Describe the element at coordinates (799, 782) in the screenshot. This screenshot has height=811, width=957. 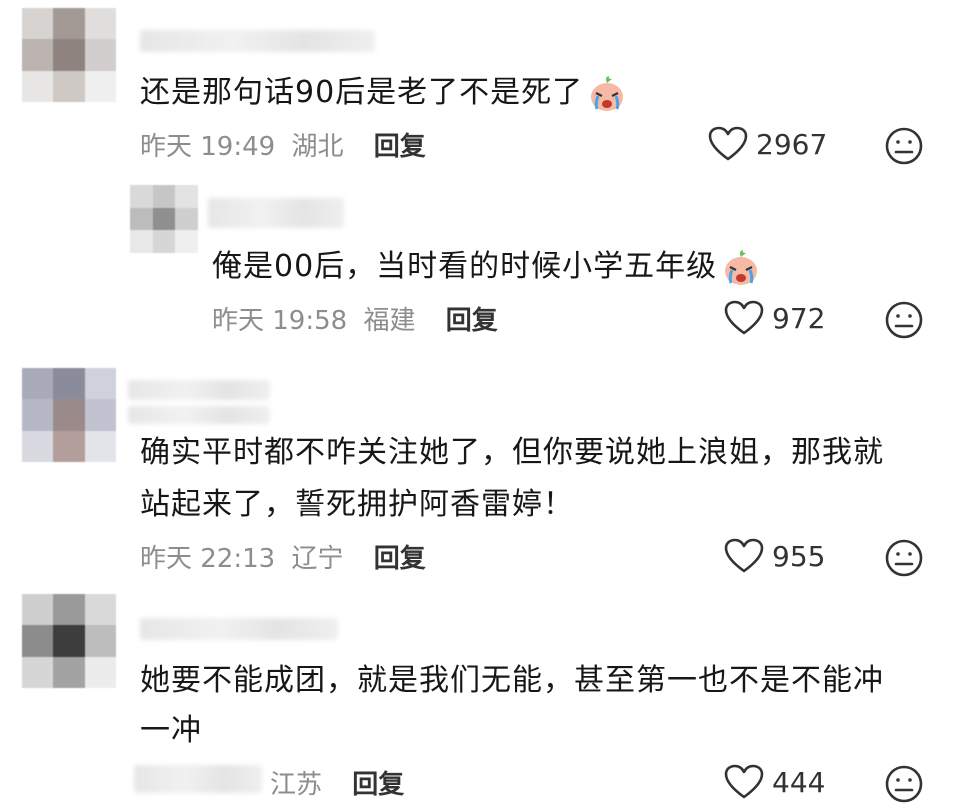
I see `like-count: 444` at that location.